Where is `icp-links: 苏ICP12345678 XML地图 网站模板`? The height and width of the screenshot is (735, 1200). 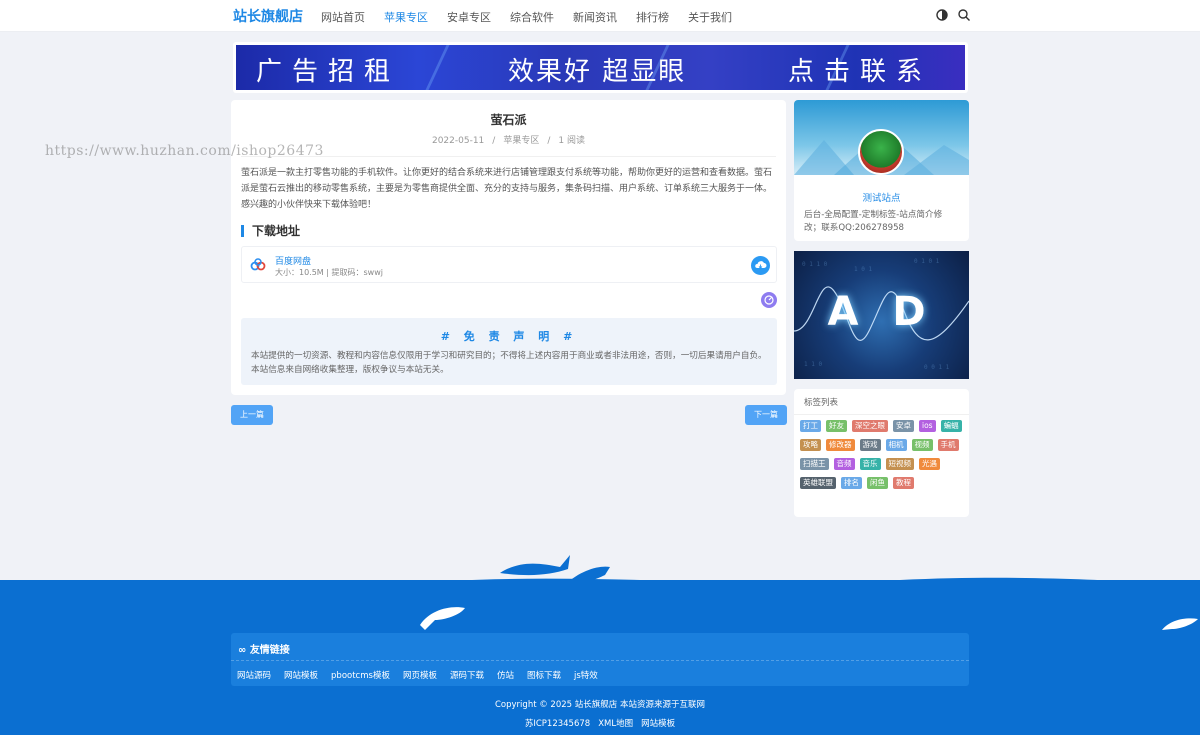
icp-links: 苏ICP12345678 XML地图 网站模板 is located at coordinates (600, 723).